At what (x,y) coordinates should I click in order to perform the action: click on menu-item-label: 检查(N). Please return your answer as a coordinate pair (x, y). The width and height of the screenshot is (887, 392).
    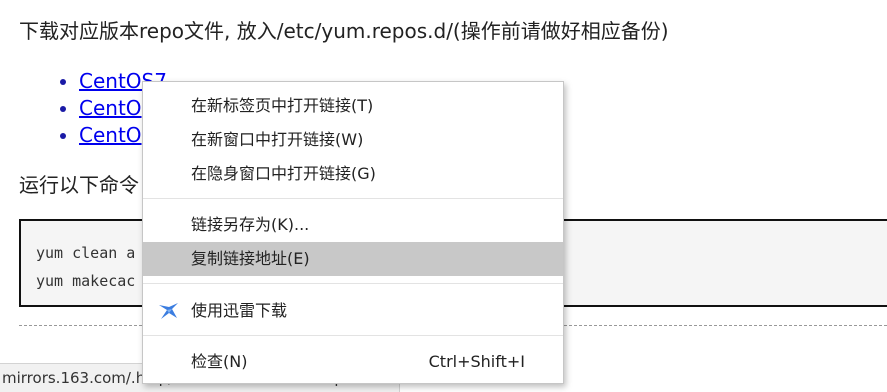
    Looking at the image, I should click on (219, 361).